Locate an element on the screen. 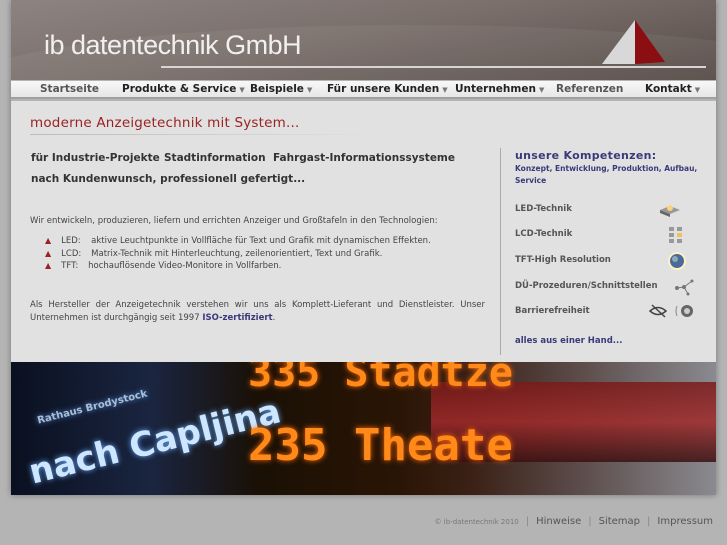 Image resolution: width=727 pixels, height=545 pixels. keyword: Fahrgast-Informationssysteme is located at coordinates (364, 158).